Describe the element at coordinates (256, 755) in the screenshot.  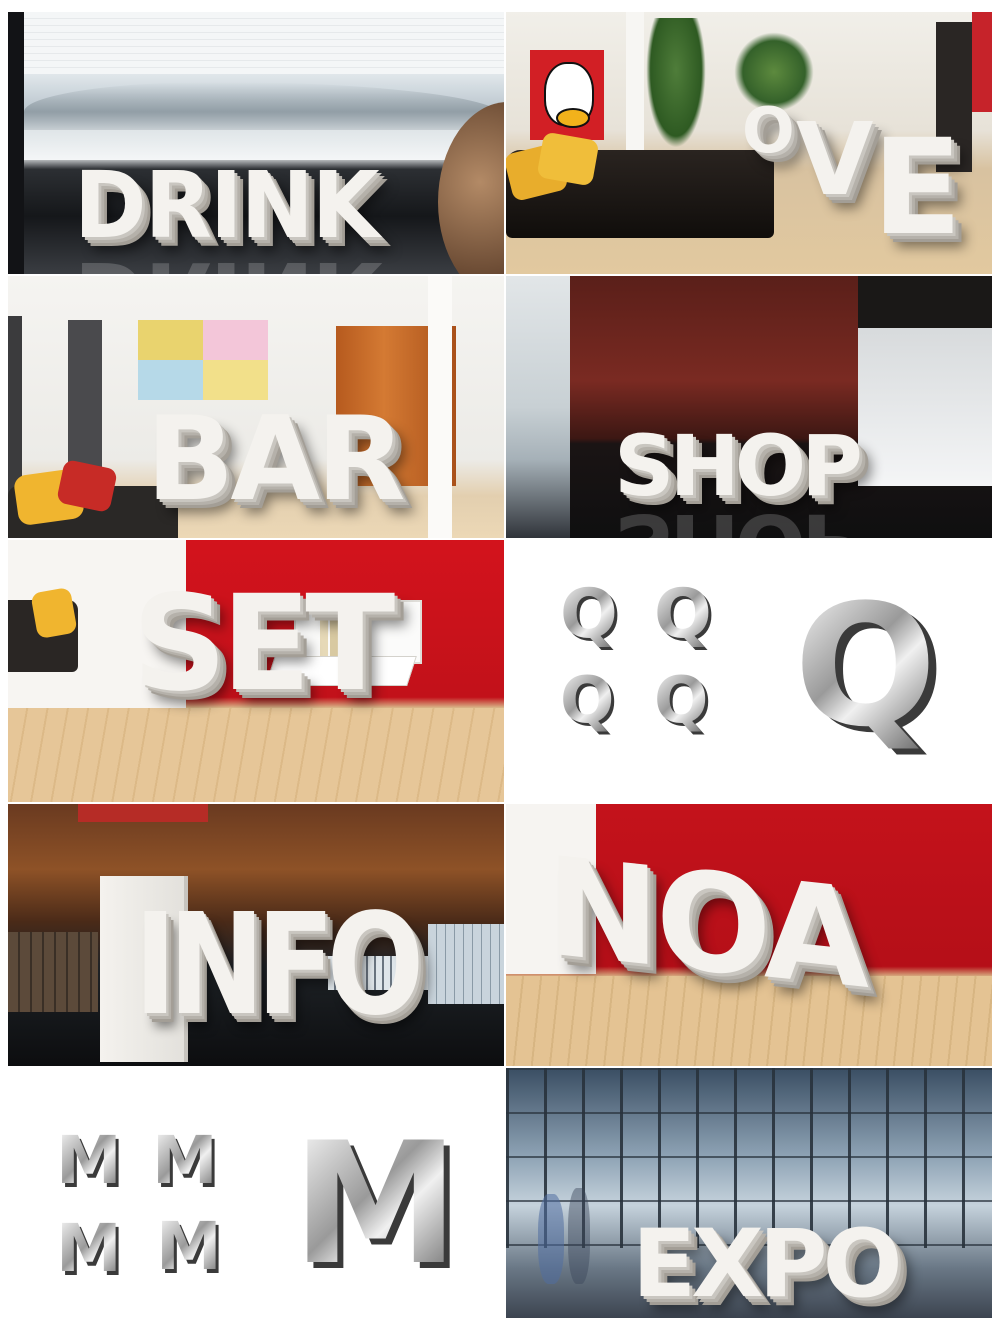
I see `floor-wood` at that location.